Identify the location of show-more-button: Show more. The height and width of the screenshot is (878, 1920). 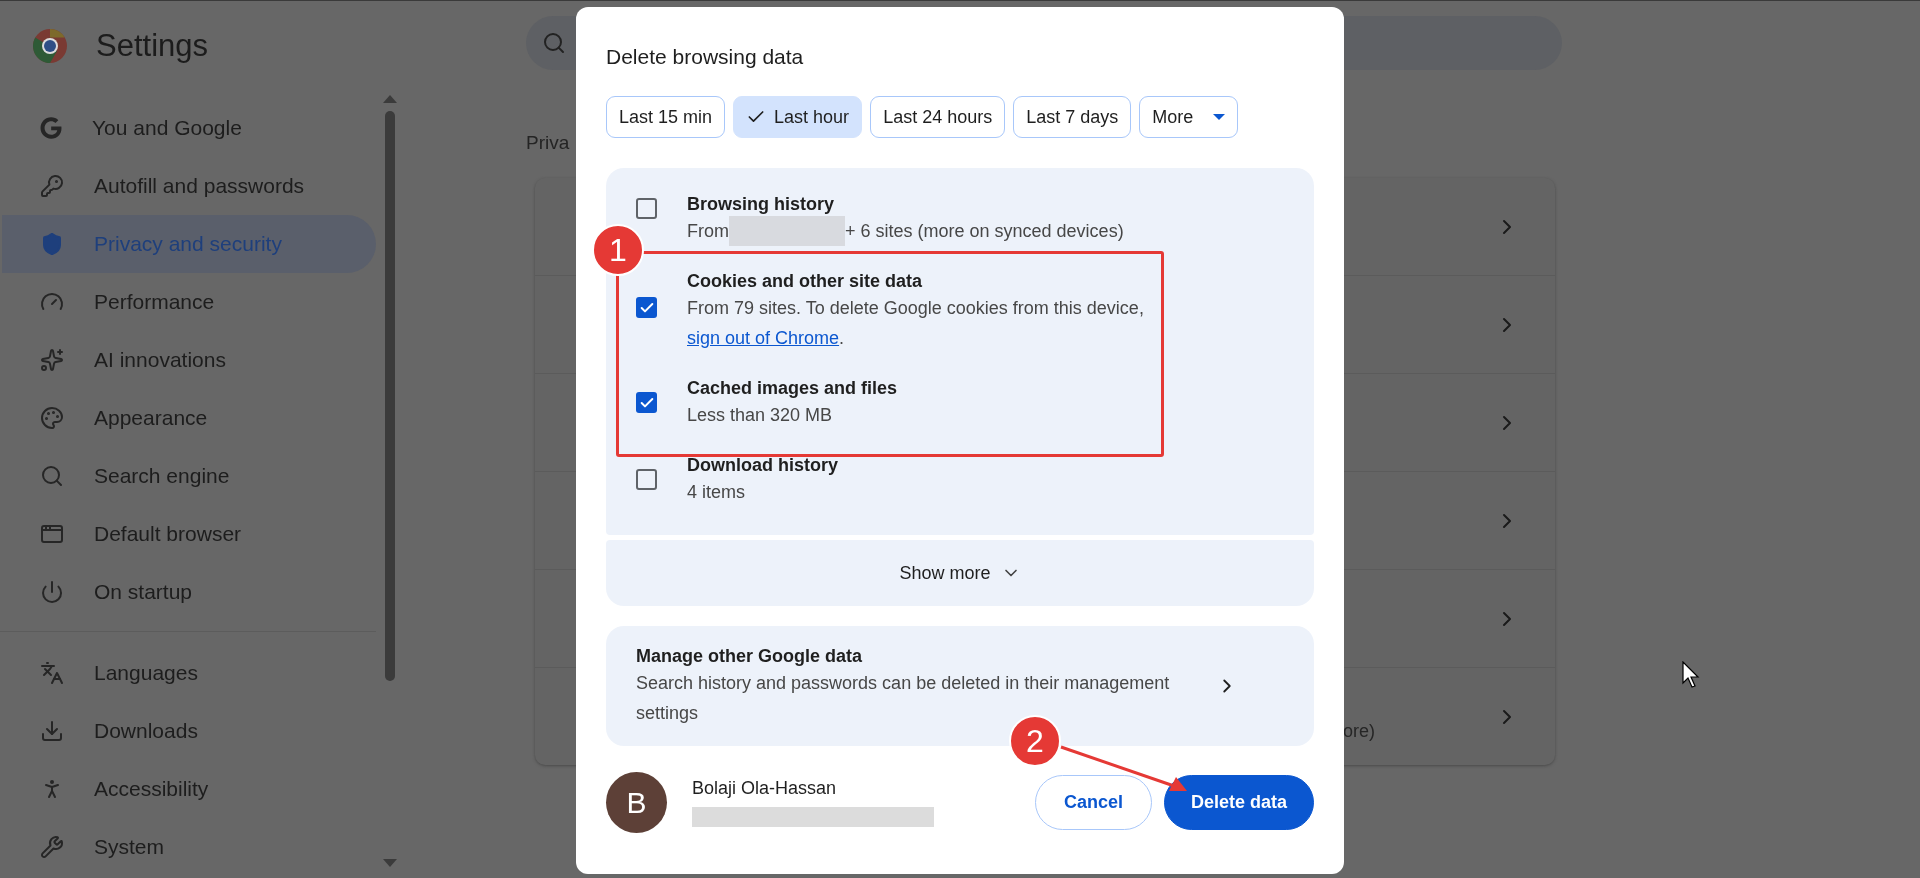
(960, 573).